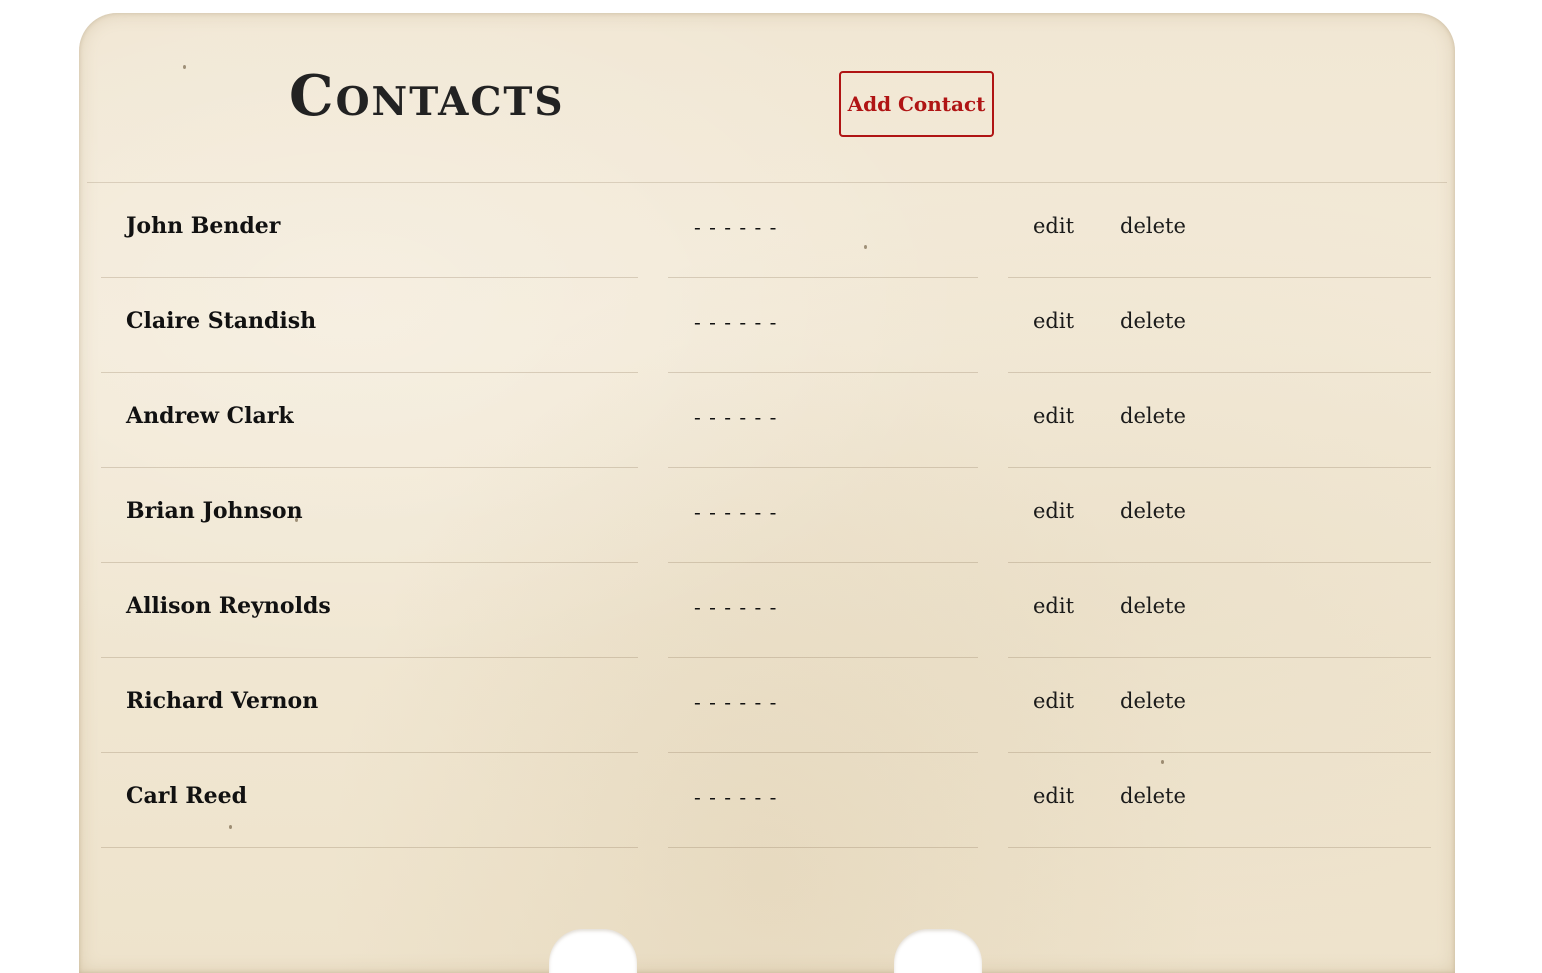 The image size is (1542, 973). I want to click on contact-row: John Bender - - - - - - edit delete, so click(767, 230).